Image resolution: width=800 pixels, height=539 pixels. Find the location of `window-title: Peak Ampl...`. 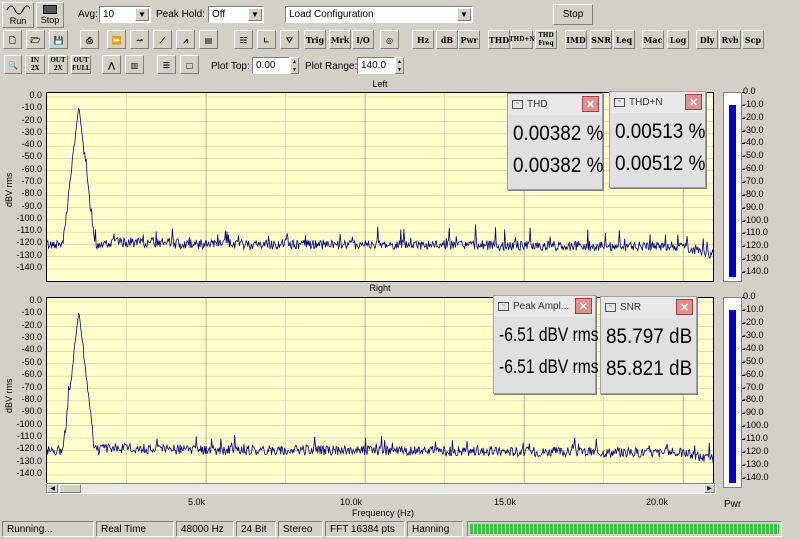

window-title: Peak Ampl... is located at coordinates (541, 306).